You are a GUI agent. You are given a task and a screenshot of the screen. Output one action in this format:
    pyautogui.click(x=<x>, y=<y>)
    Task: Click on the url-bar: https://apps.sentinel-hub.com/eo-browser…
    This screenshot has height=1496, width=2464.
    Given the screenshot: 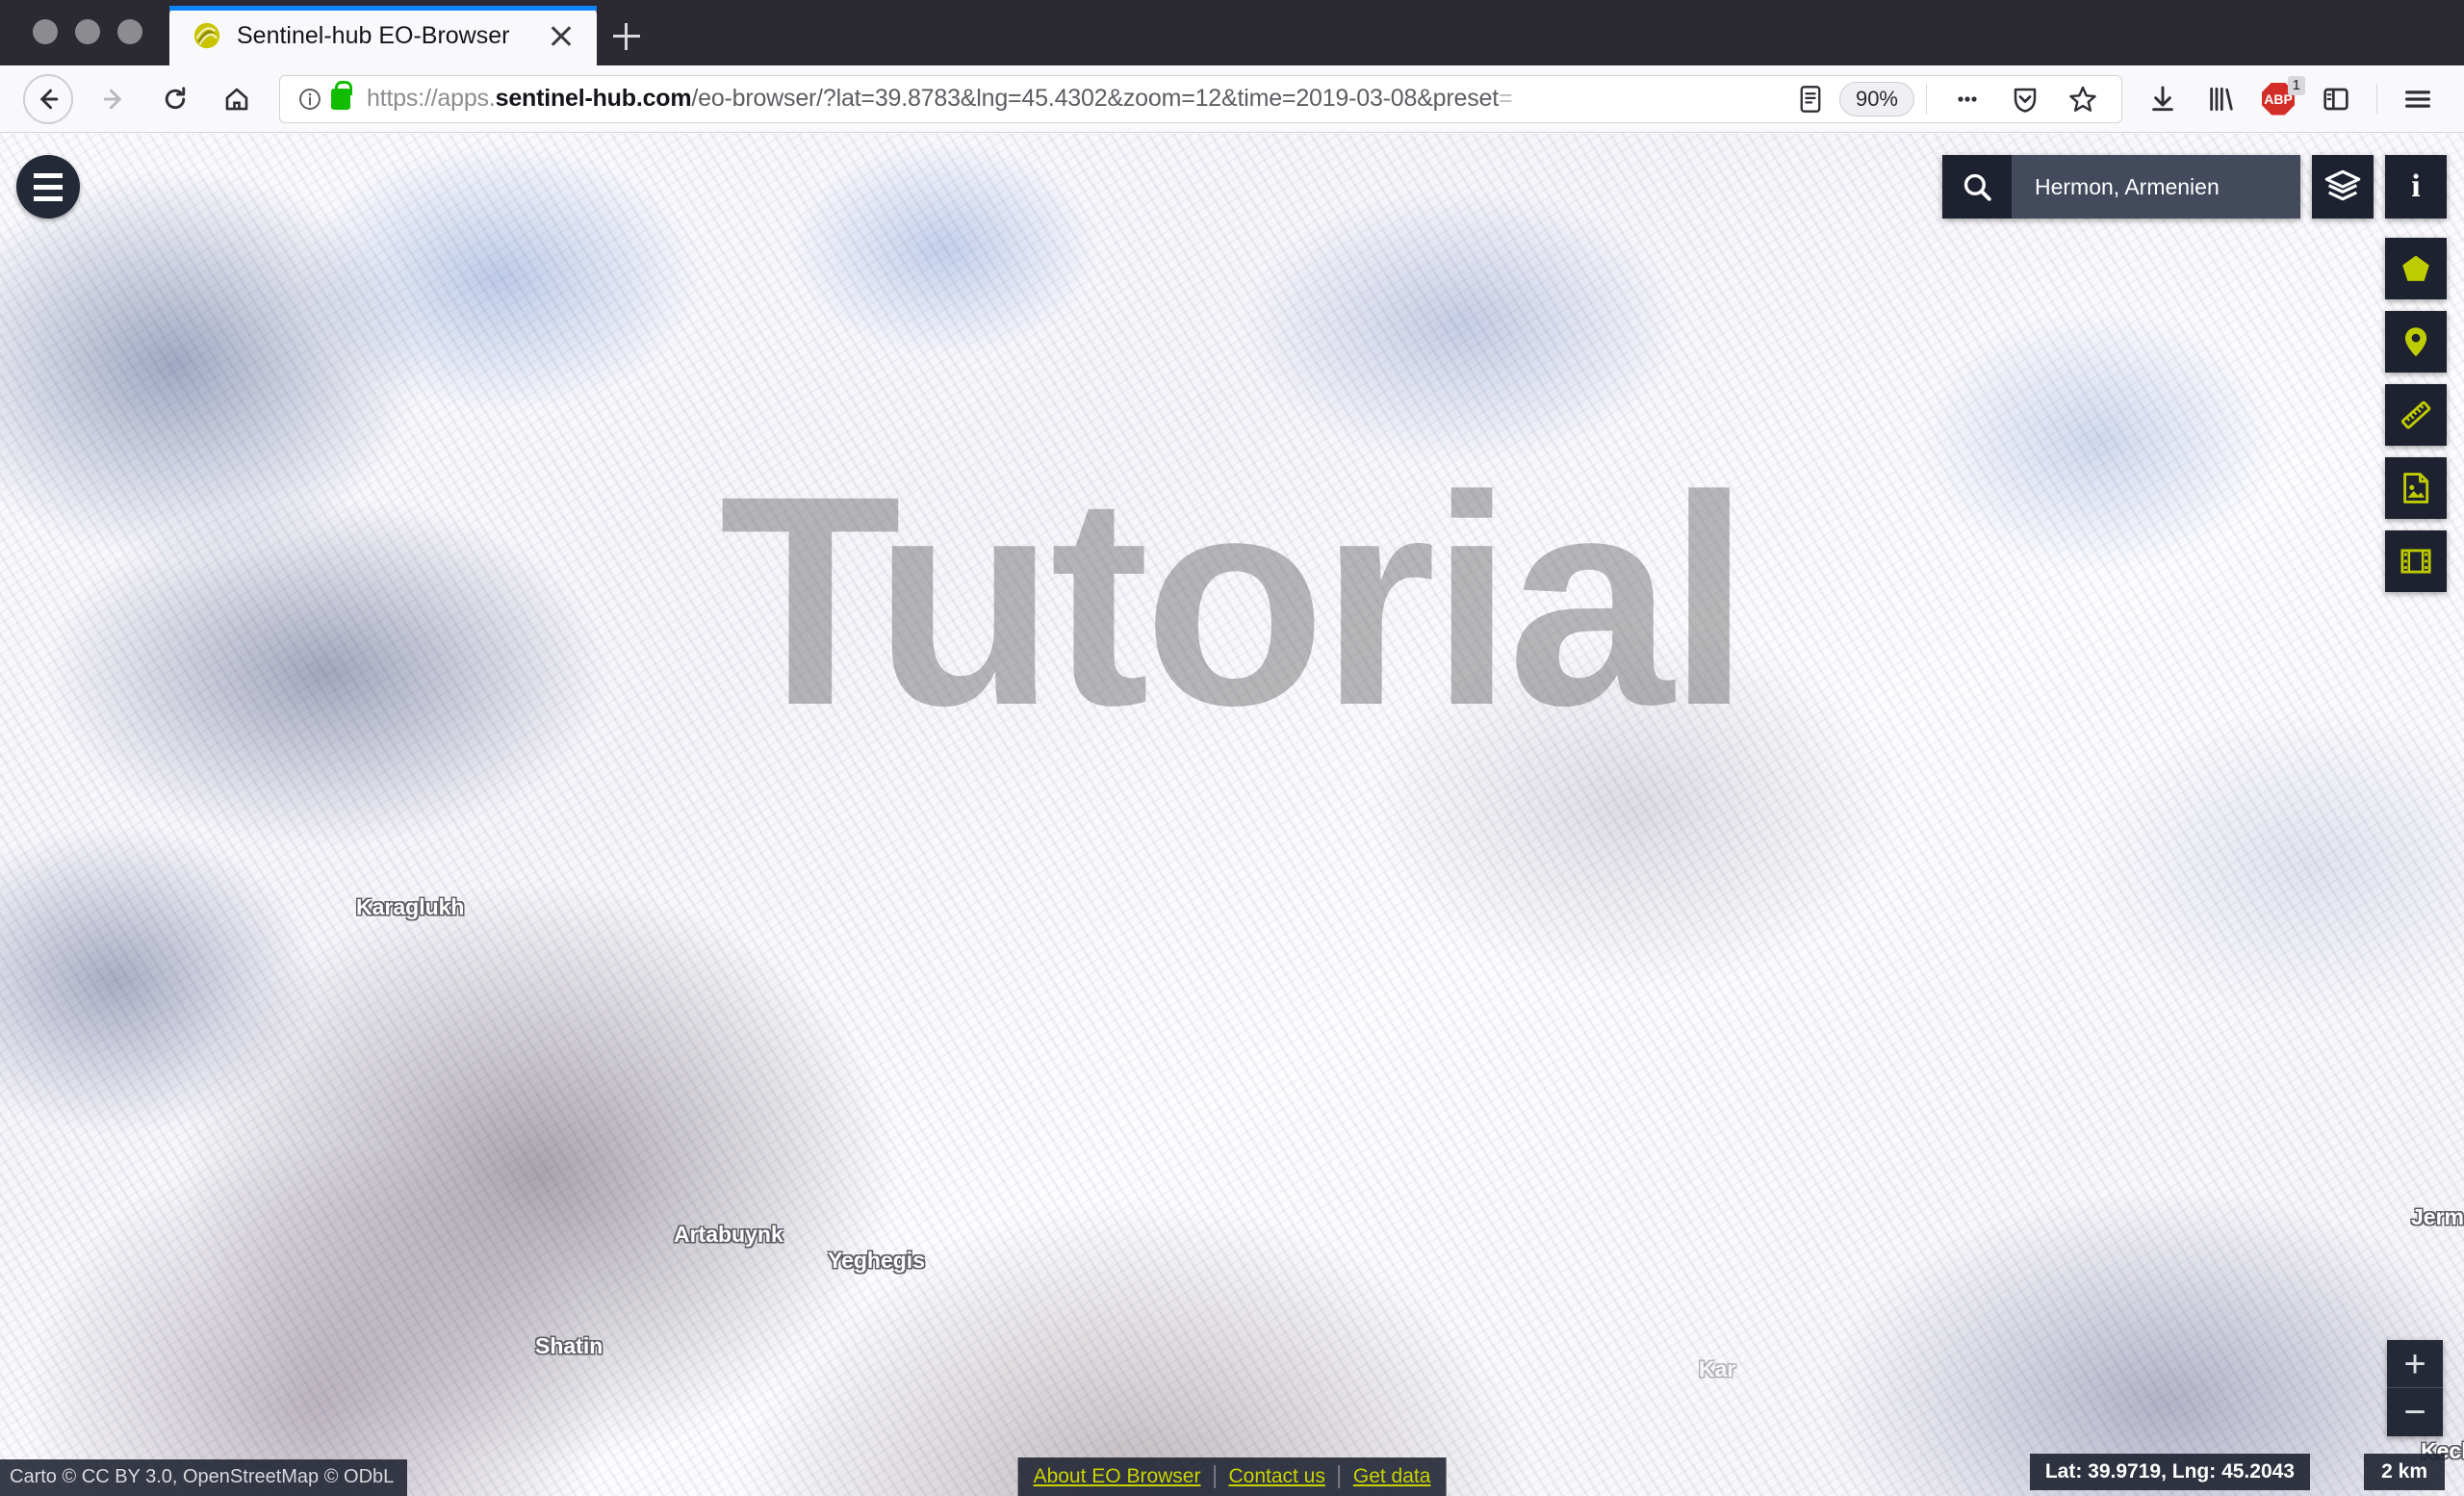 What is the action you would take?
    pyautogui.click(x=1200, y=99)
    